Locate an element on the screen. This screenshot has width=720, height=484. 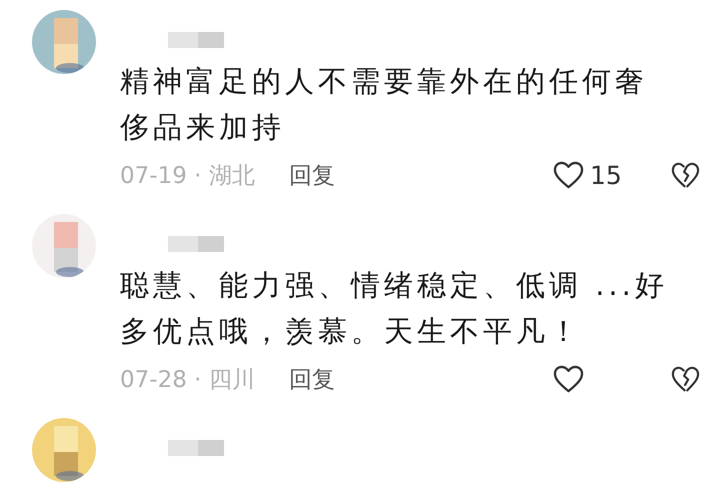
comment-text: 精神富足的人不需要靠外在的任何奢侈品来加持 is located at coordinates (384, 104).